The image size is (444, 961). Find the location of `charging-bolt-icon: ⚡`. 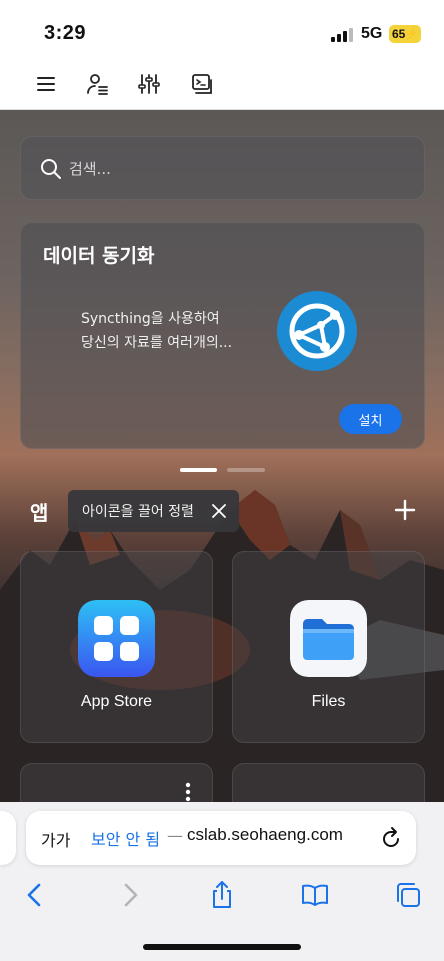

charging-bolt-icon: ⚡ is located at coordinates (411, 34).